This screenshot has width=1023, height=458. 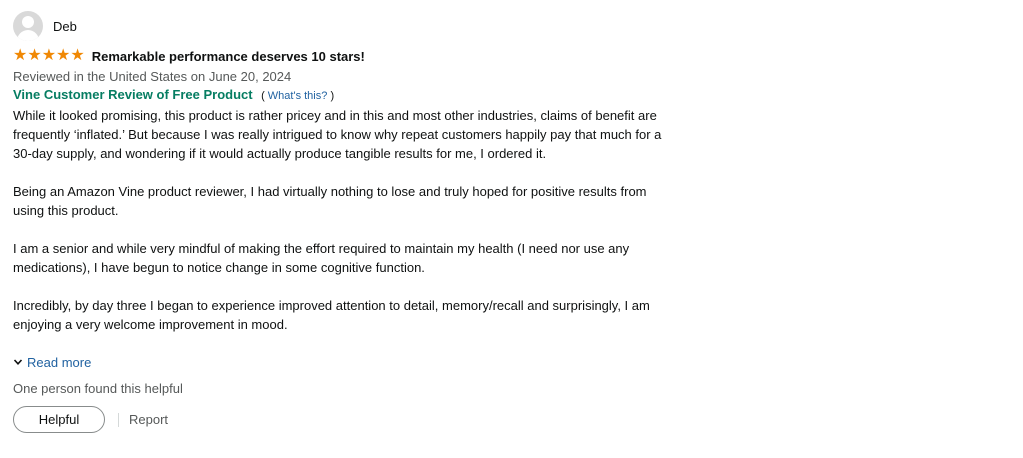 I want to click on divider, so click(x=118, y=419).